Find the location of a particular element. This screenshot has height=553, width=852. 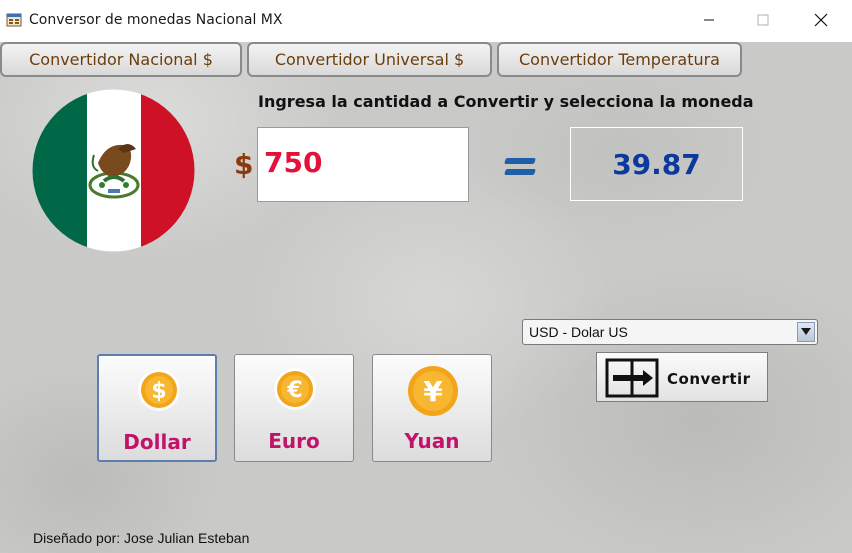

euro-label: Euro is located at coordinates (294, 441).